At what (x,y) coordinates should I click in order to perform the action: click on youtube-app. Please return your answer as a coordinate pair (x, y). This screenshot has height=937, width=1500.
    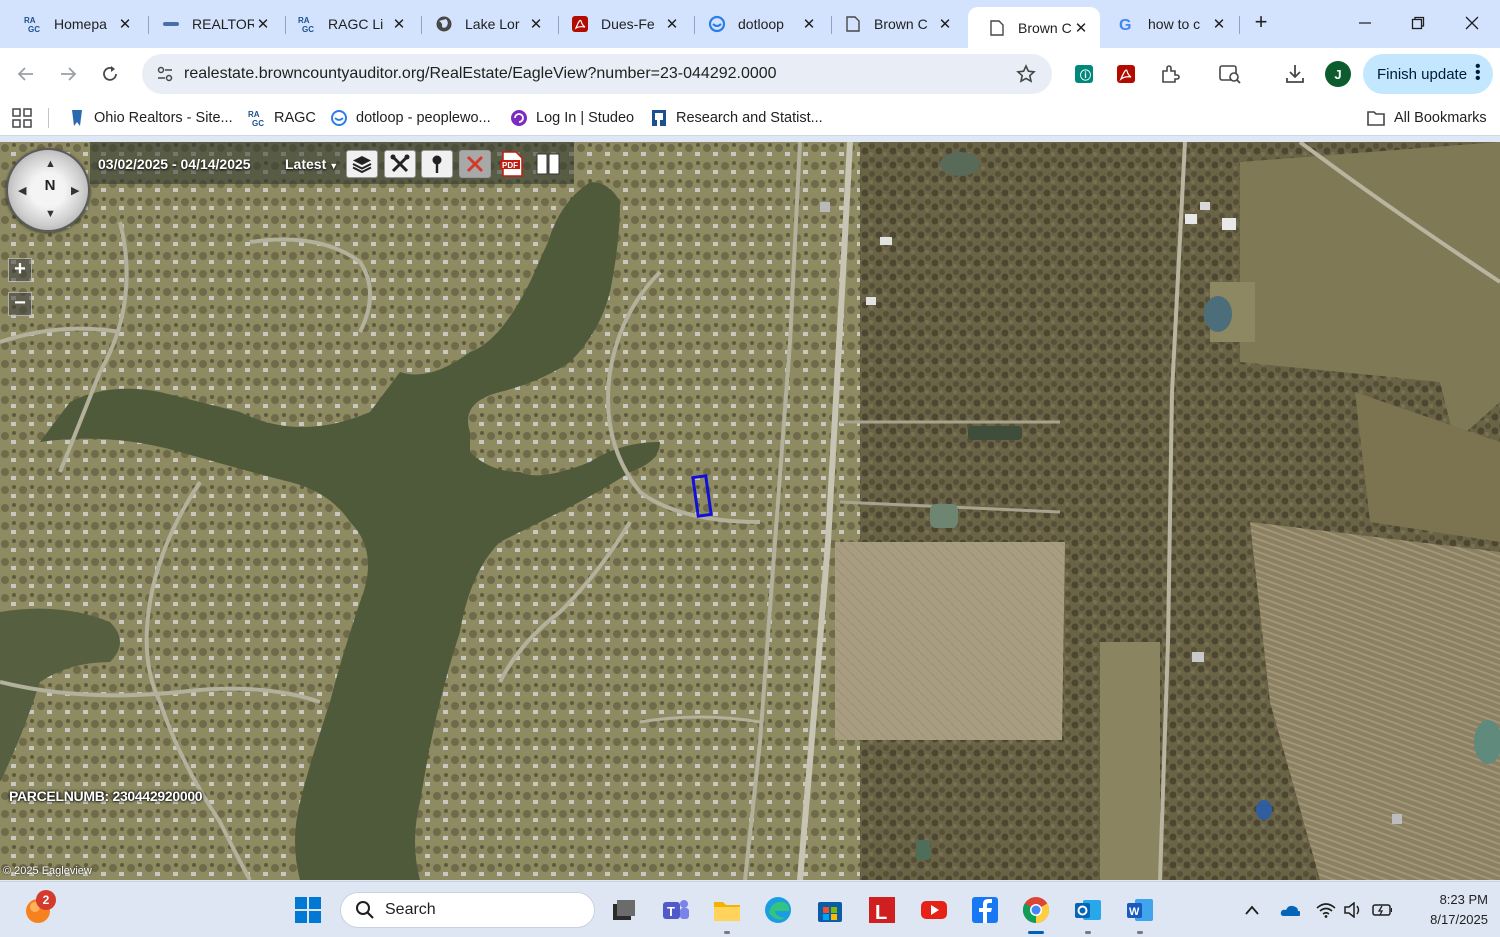
    Looking at the image, I should click on (934, 910).